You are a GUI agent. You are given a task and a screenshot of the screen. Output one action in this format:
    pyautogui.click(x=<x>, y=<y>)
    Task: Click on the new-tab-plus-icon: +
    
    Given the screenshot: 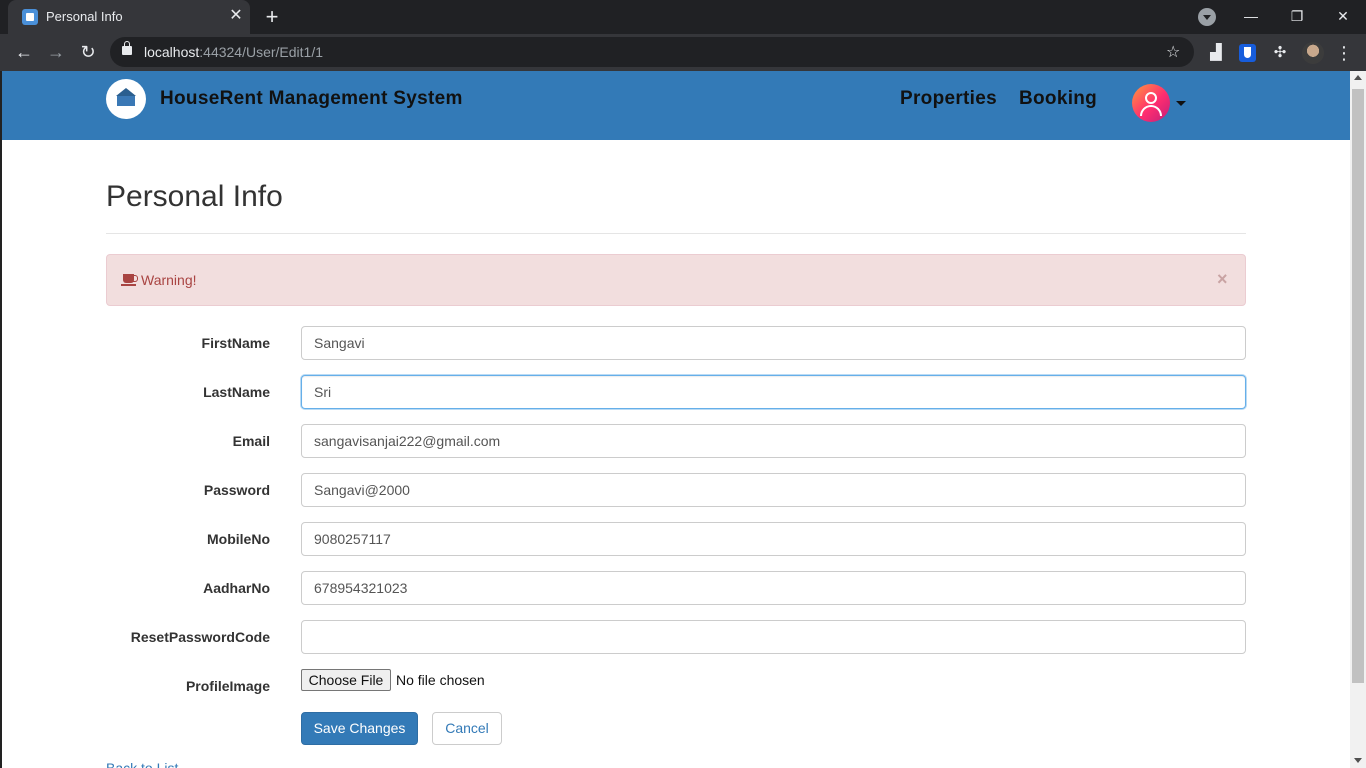 What is the action you would take?
    pyautogui.click(x=272, y=17)
    